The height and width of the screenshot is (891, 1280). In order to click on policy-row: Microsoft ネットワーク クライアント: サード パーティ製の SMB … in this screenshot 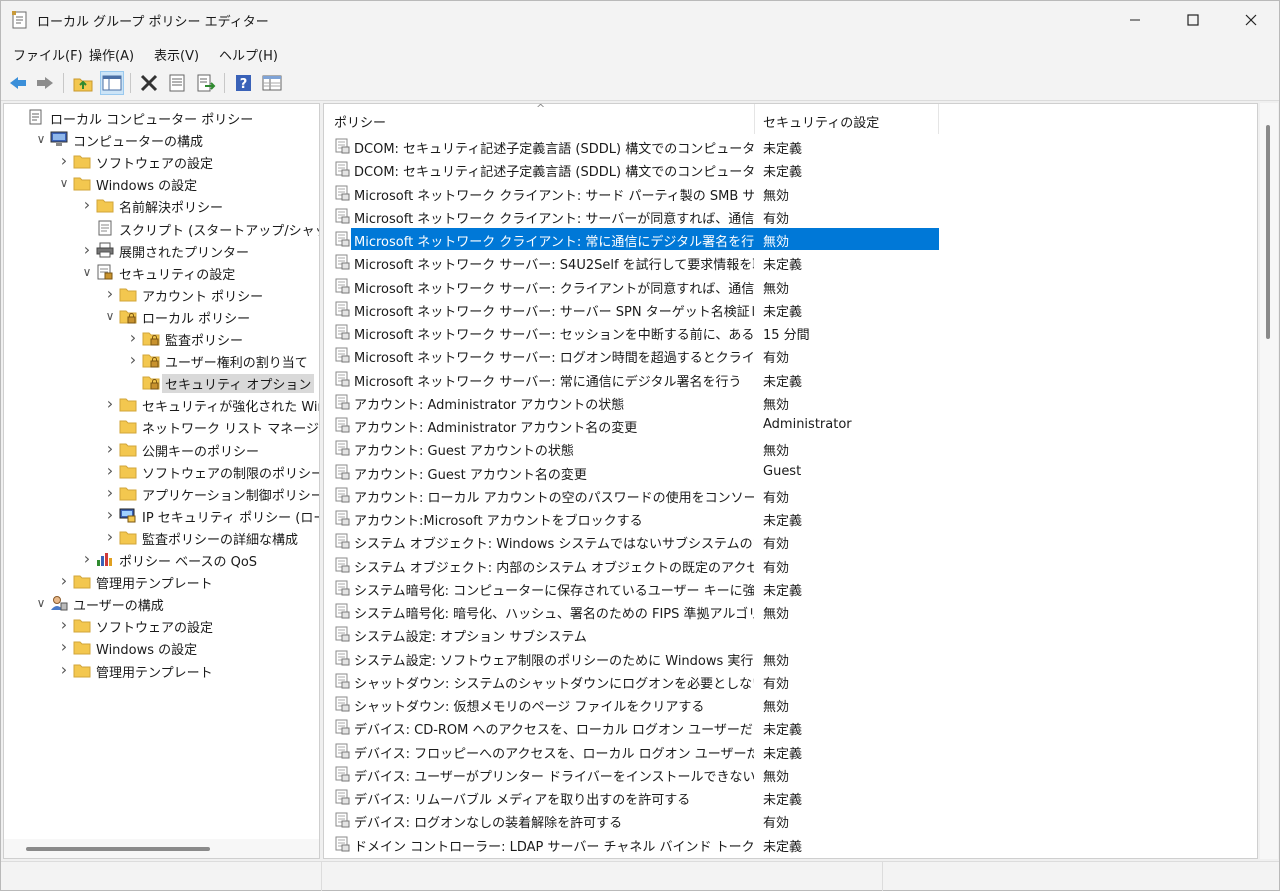, I will do `click(635, 193)`.